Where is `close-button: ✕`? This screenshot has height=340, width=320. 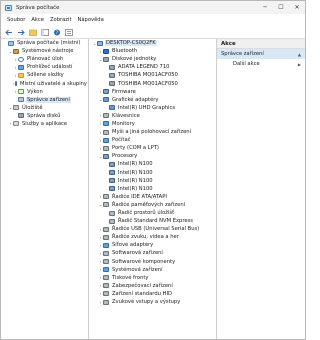
close-button: ✕ is located at coordinates (297, 7).